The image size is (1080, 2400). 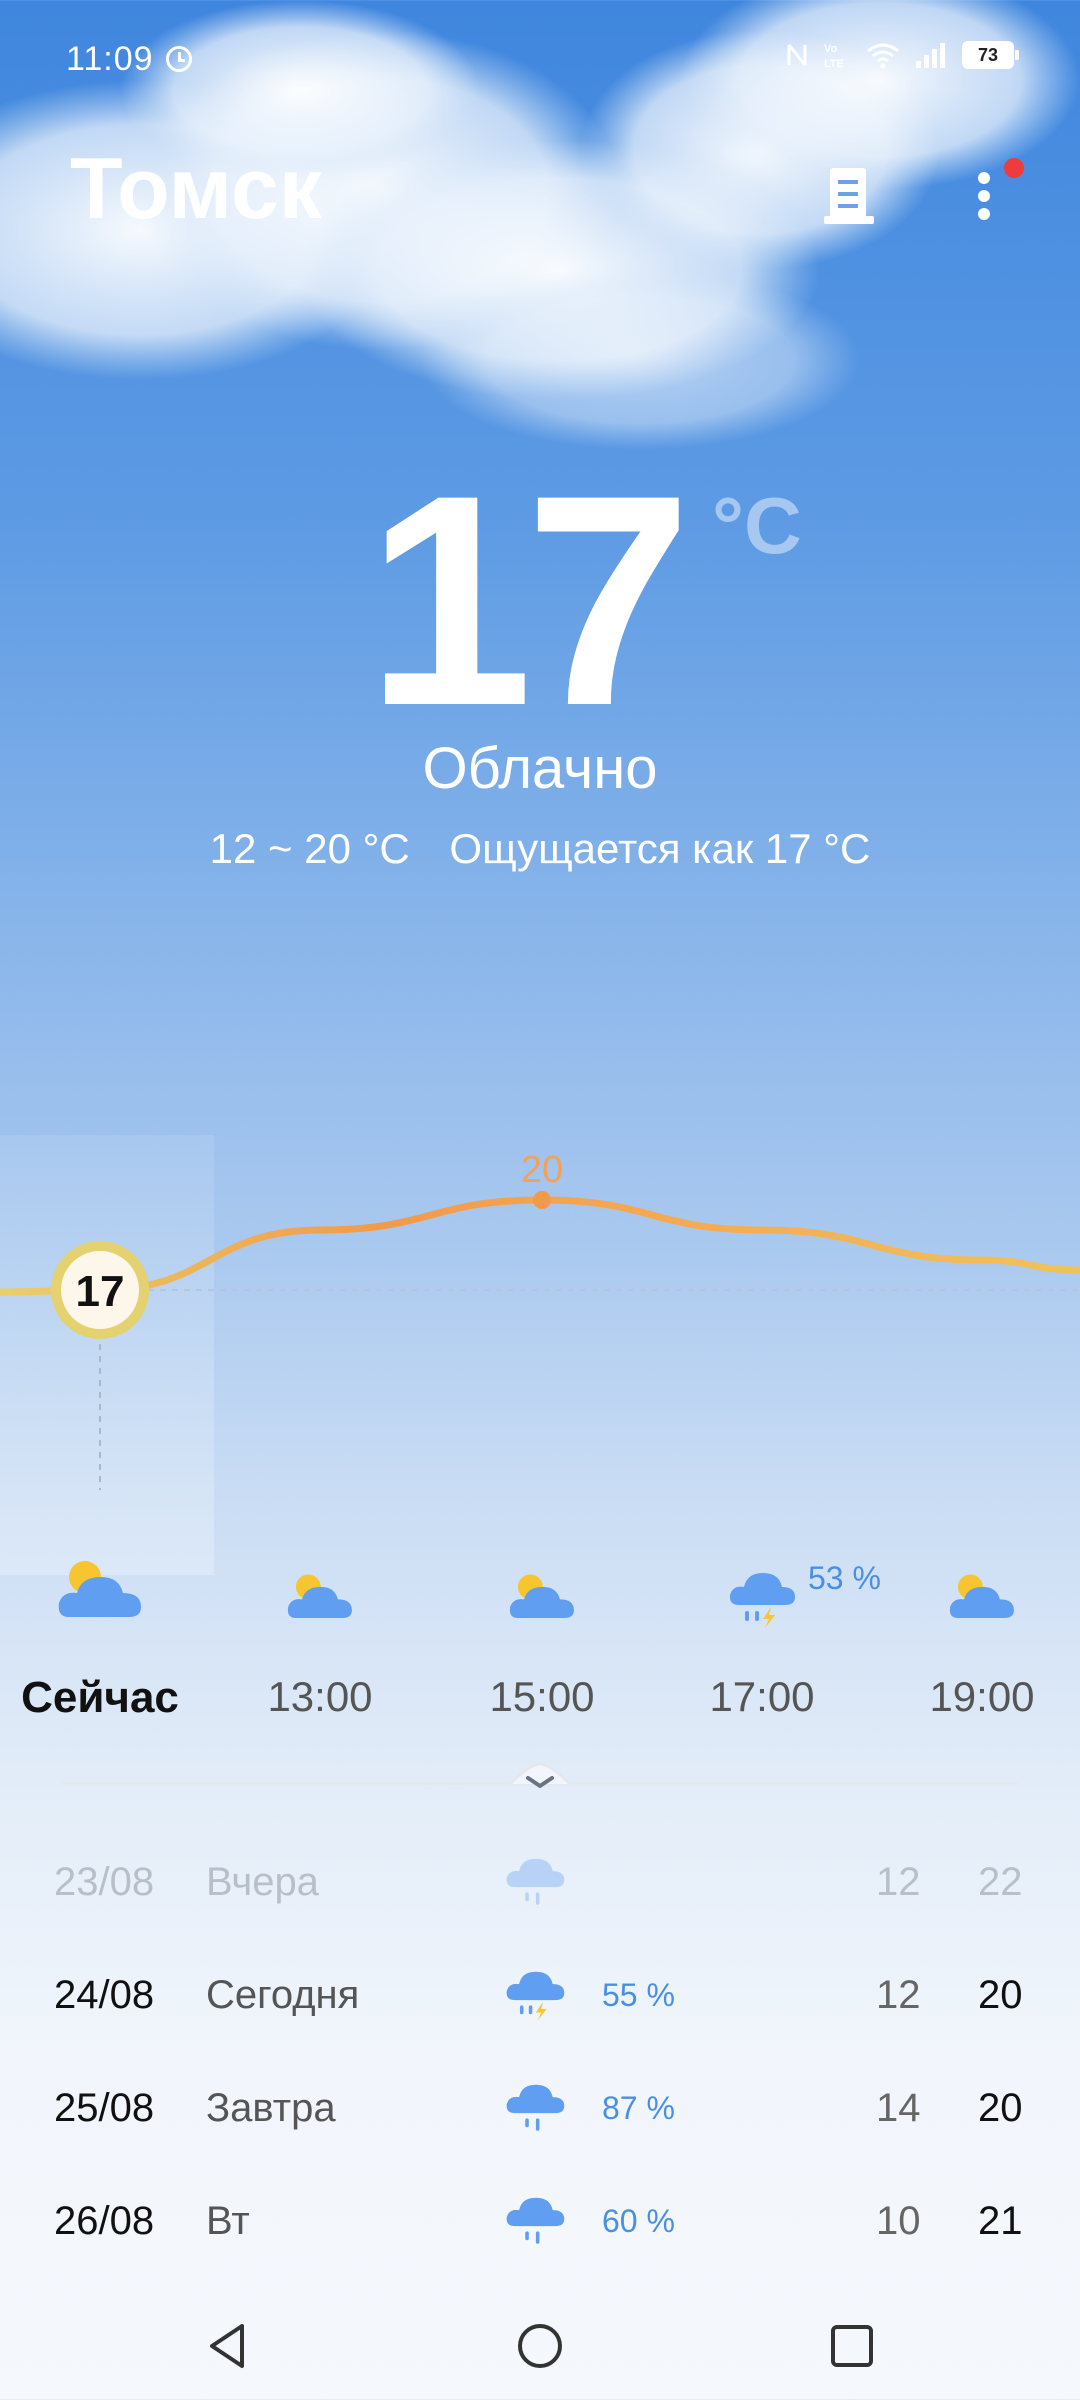 What do you see at coordinates (529, 600) in the screenshot?
I see `current-temperature: 17` at bounding box center [529, 600].